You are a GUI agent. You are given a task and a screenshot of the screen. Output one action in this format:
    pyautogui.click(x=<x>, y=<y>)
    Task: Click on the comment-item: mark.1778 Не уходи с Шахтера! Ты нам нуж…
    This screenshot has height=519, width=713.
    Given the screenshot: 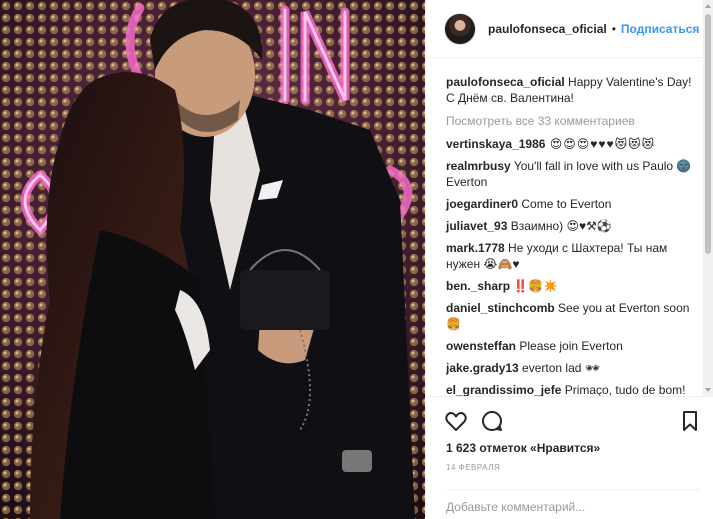 What is the action you would take?
    pyautogui.click(x=570, y=256)
    